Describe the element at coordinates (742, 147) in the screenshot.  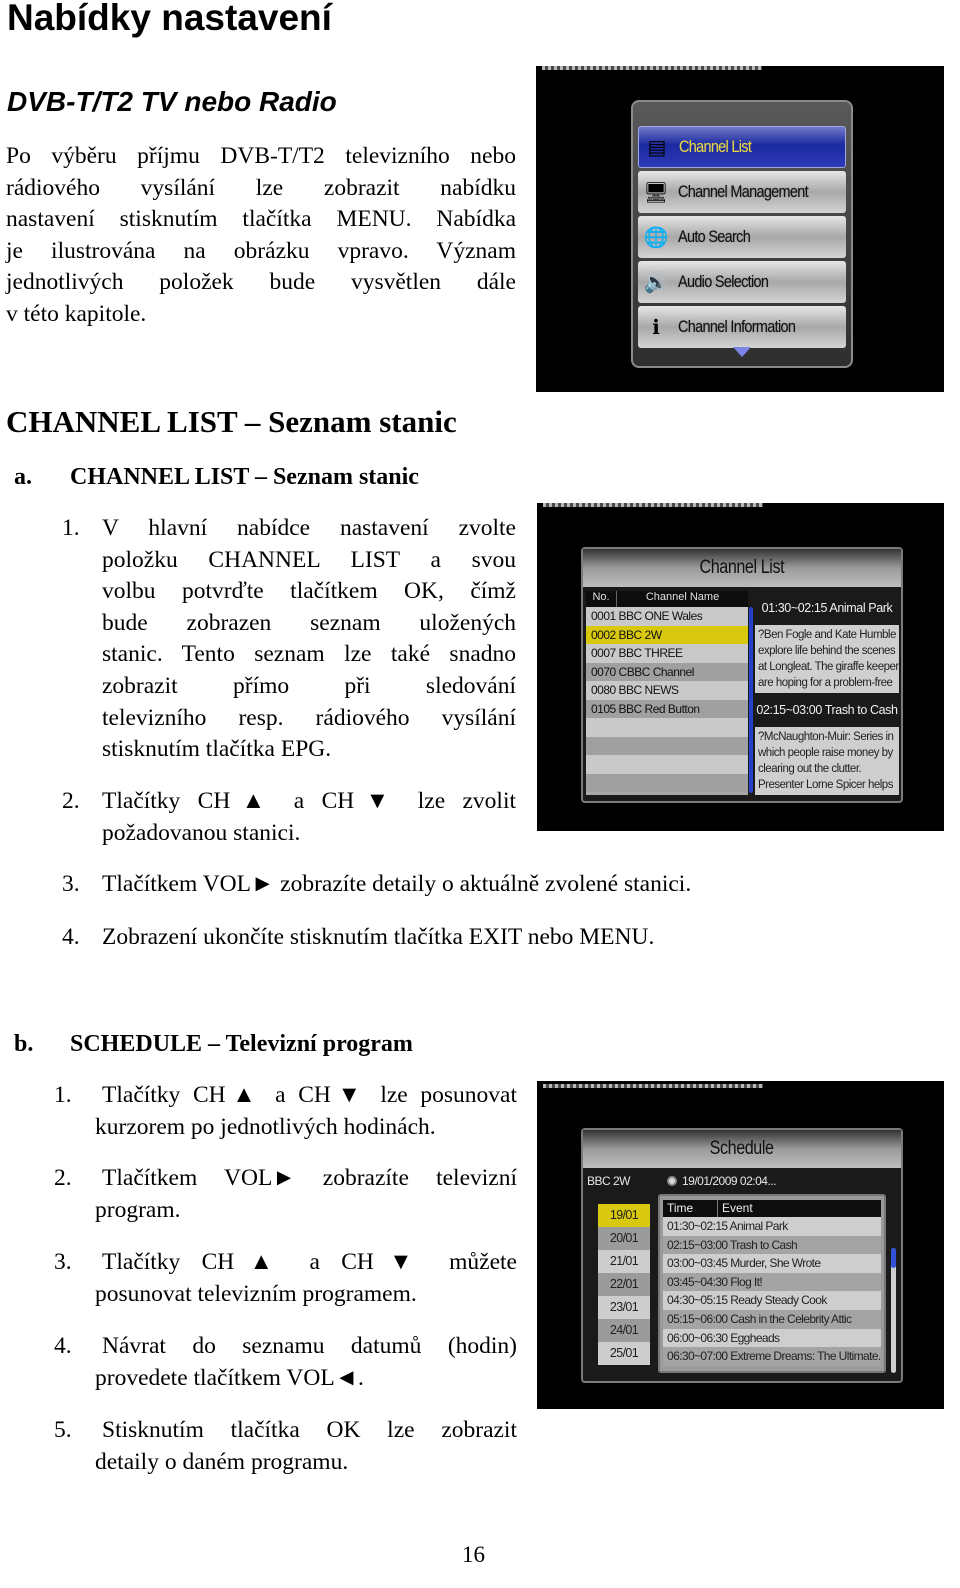
I see `menu-item: ▤ Channel List` at that location.